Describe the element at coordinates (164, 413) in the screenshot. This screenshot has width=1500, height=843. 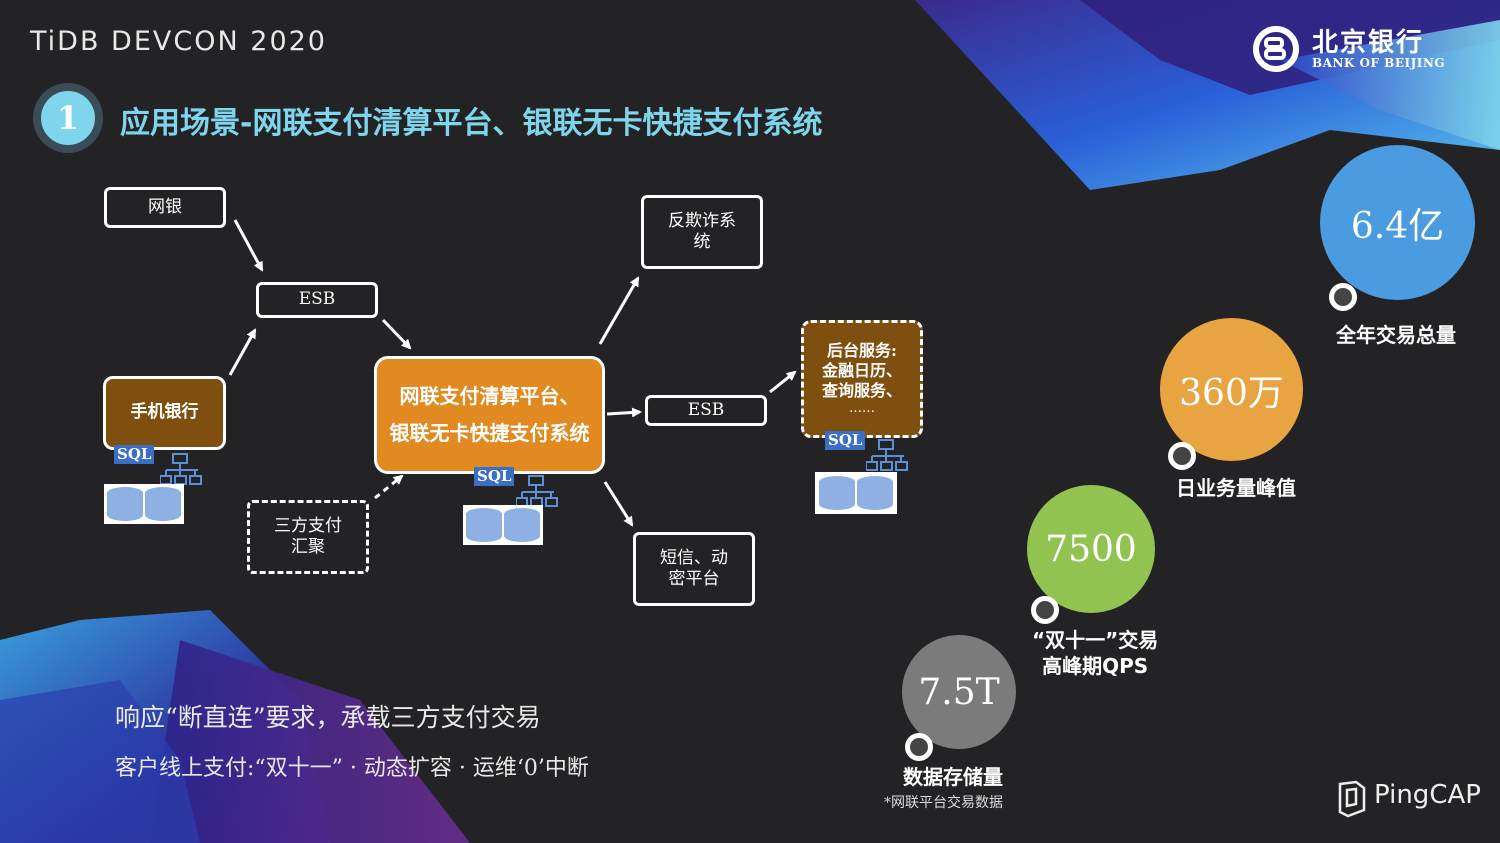
I see `node-mobile-bank: 手机银行` at that location.